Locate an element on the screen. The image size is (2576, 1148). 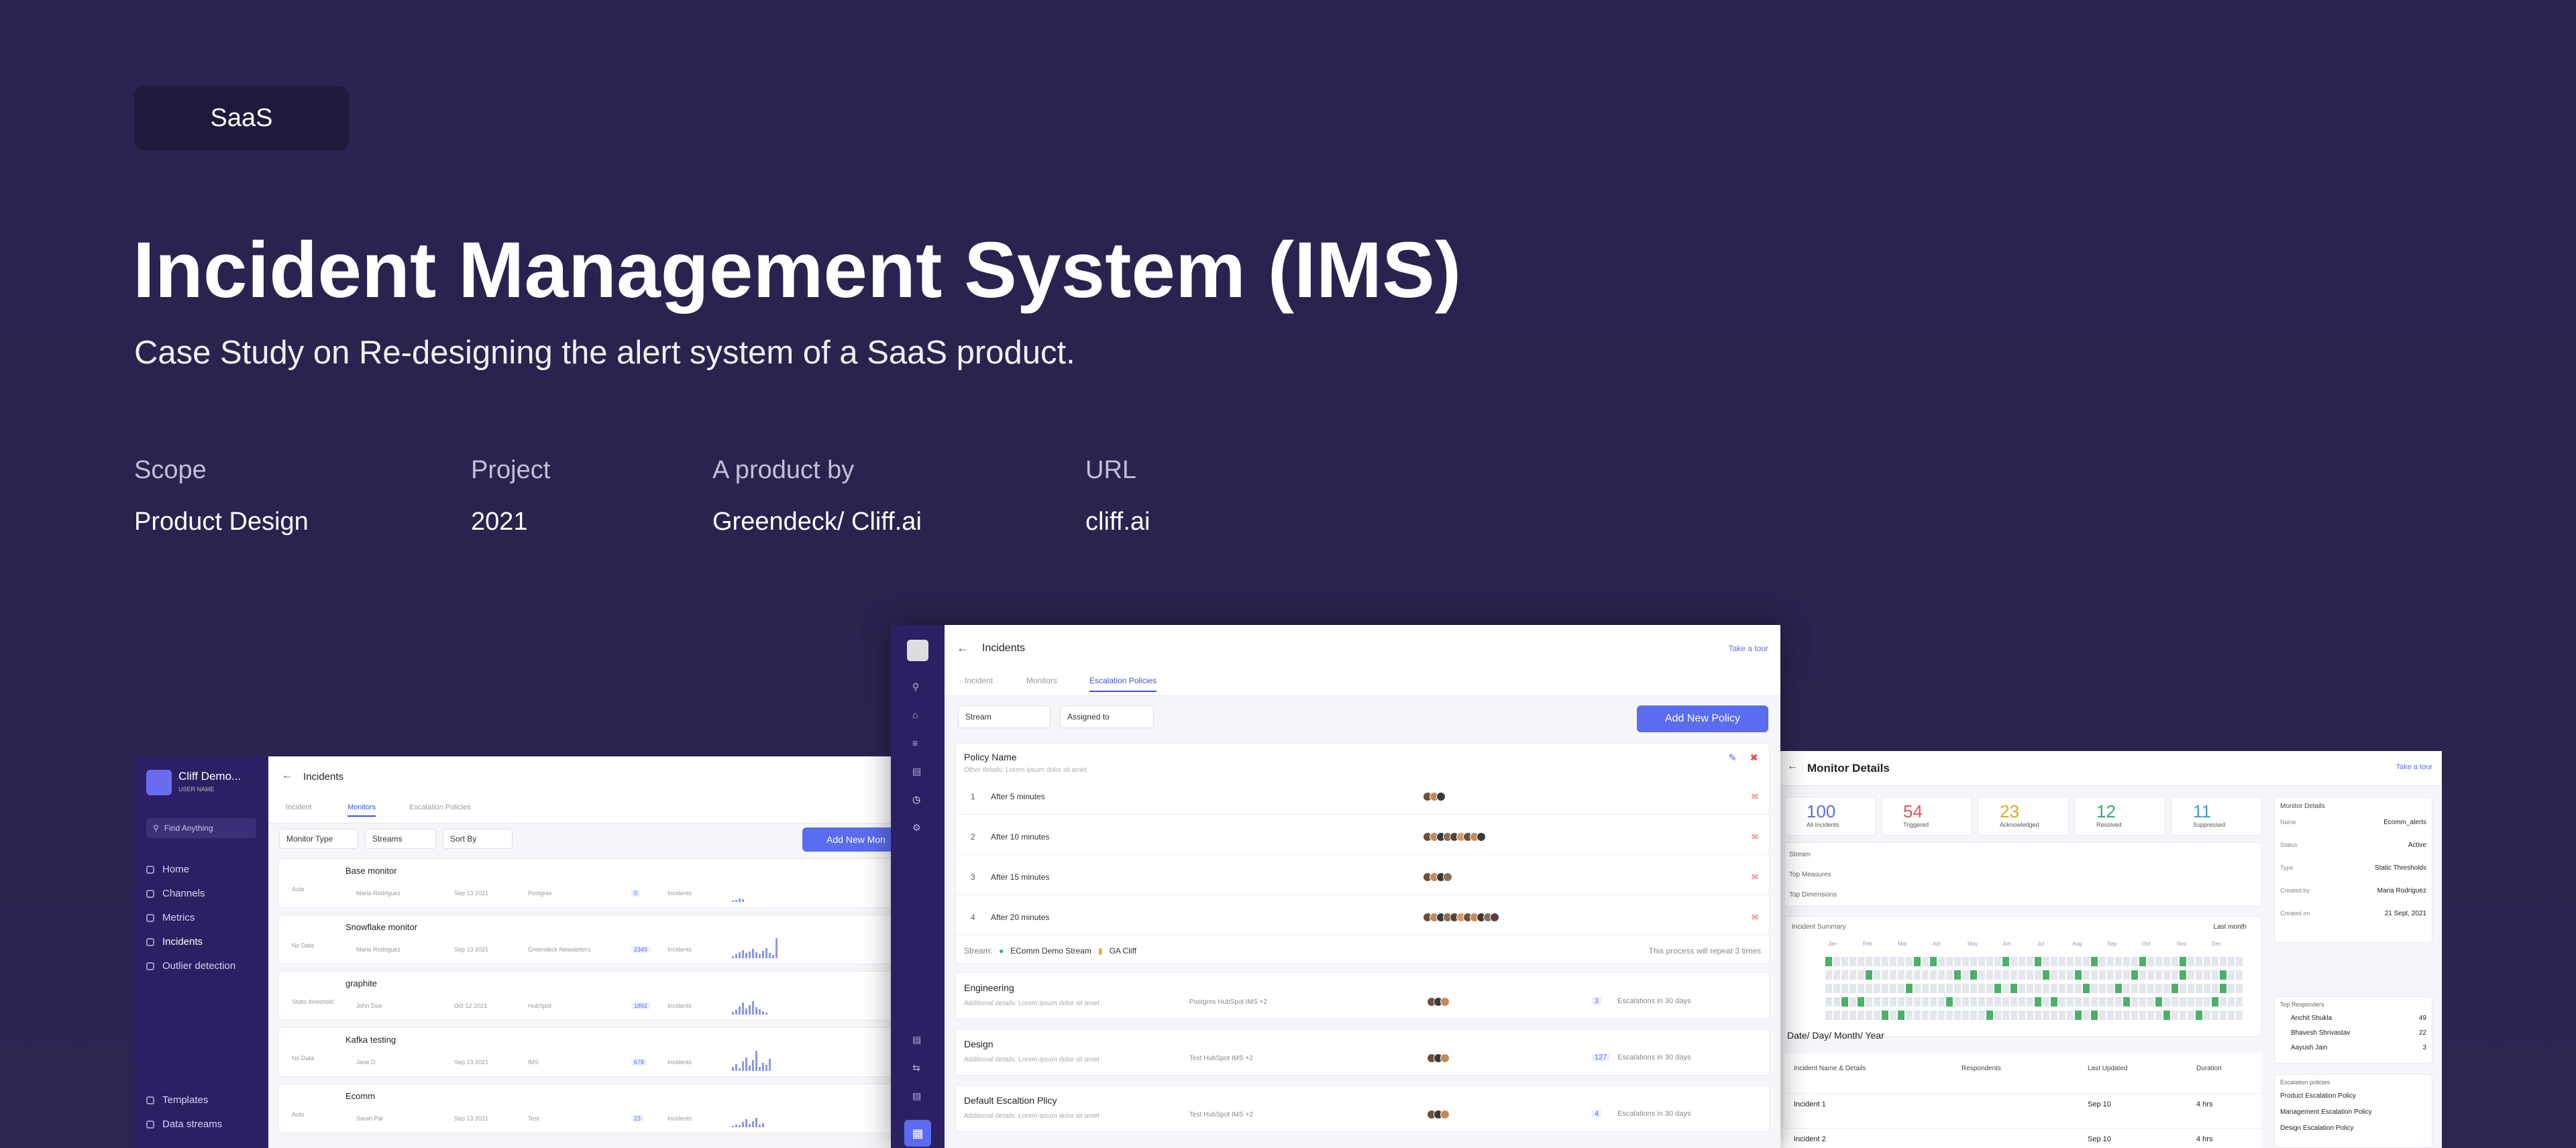
document-icon: ▤ is located at coordinates (916, 1039).